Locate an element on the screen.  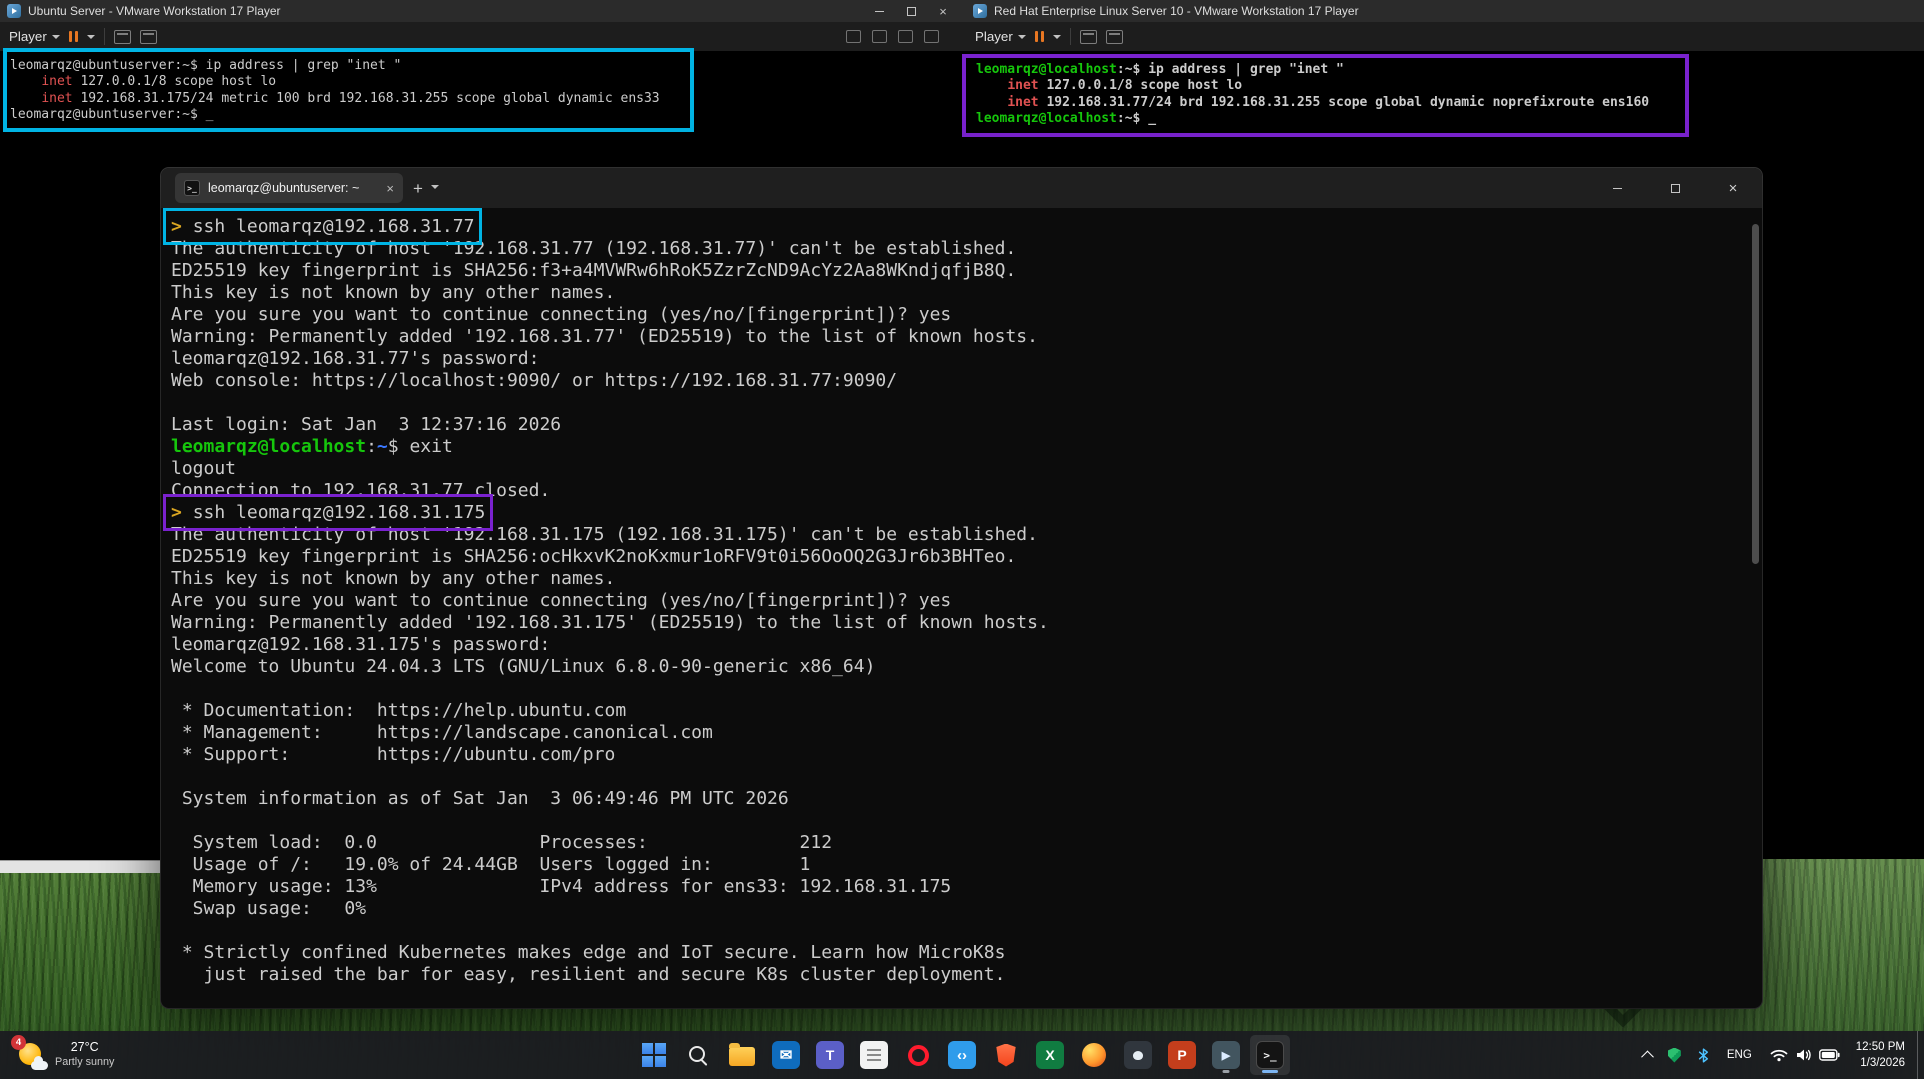
excel-icon: X is located at coordinates (1050, 1055).